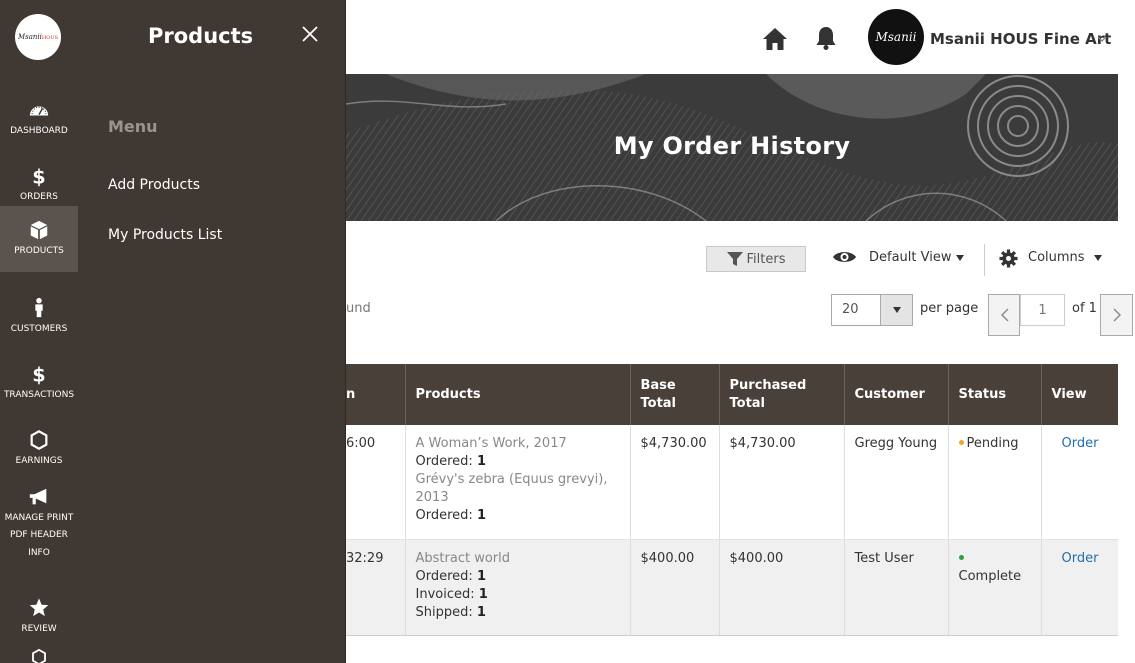 The width and height of the screenshot is (1135, 663). I want to click on close-icon, so click(310, 34).